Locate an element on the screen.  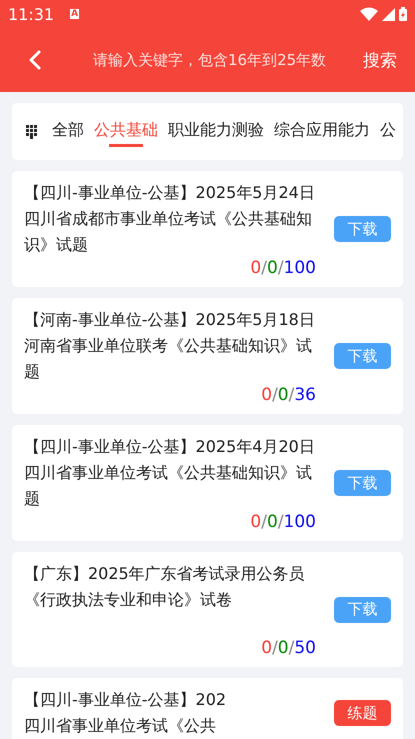
score-text: 0/0/36 is located at coordinates (288, 395).